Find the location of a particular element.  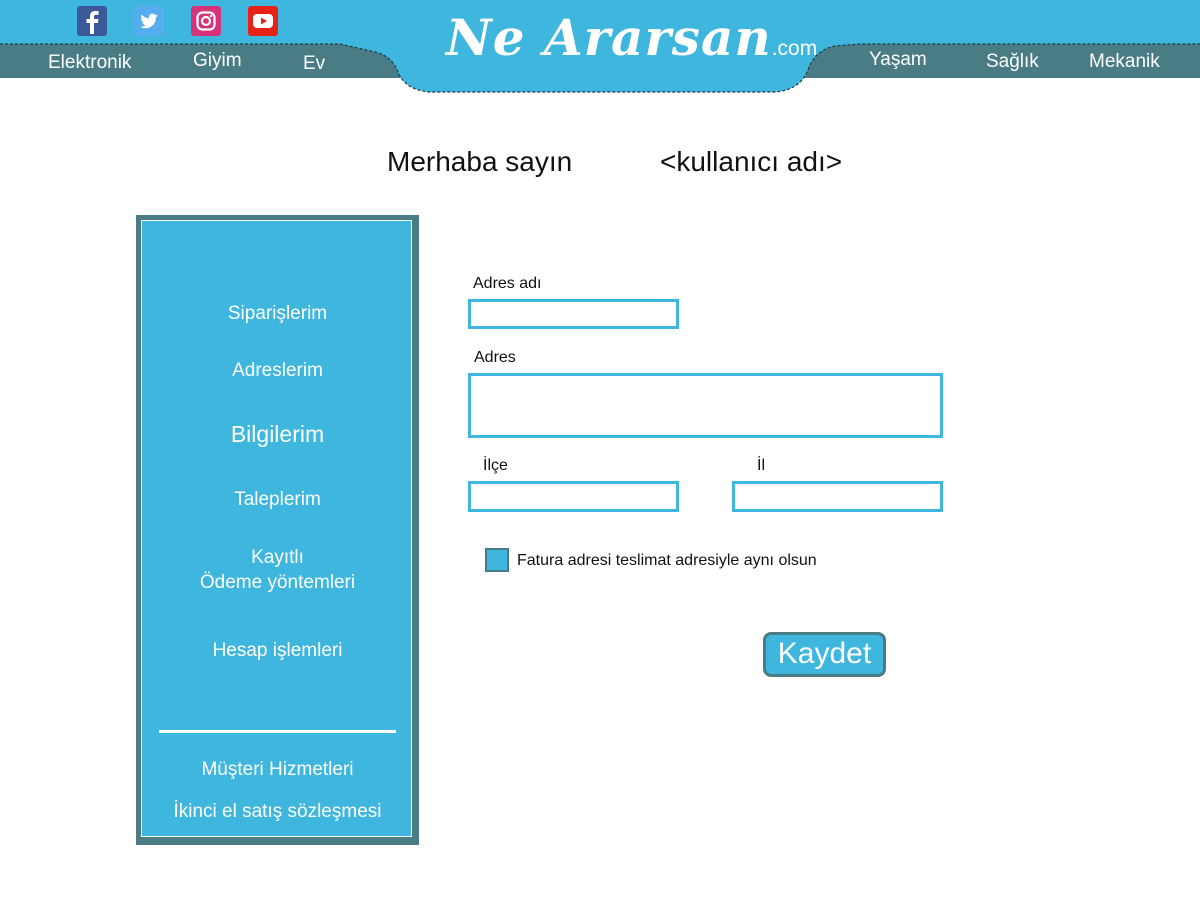

nav-item-ev: Ev is located at coordinates (314, 64).